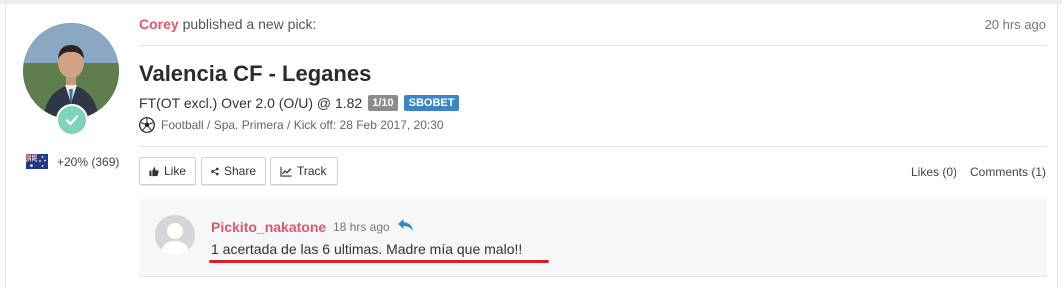 Image resolution: width=1062 pixels, height=289 pixels. I want to click on pick-text: FT(OT excl.) Over 2.0 (O/U) @ 1.82, so click(251, 103).